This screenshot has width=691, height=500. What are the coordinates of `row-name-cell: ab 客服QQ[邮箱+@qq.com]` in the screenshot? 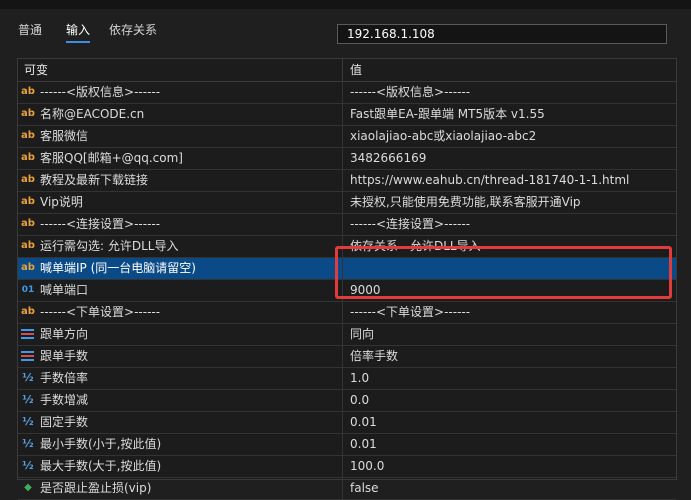 It's located at (180, 158).